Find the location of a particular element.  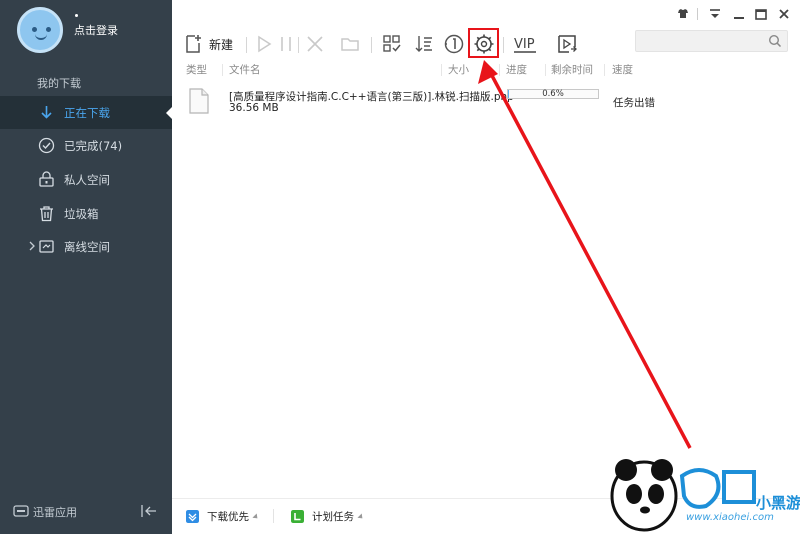

download-priority-icon is located at coordinates (192, 516).